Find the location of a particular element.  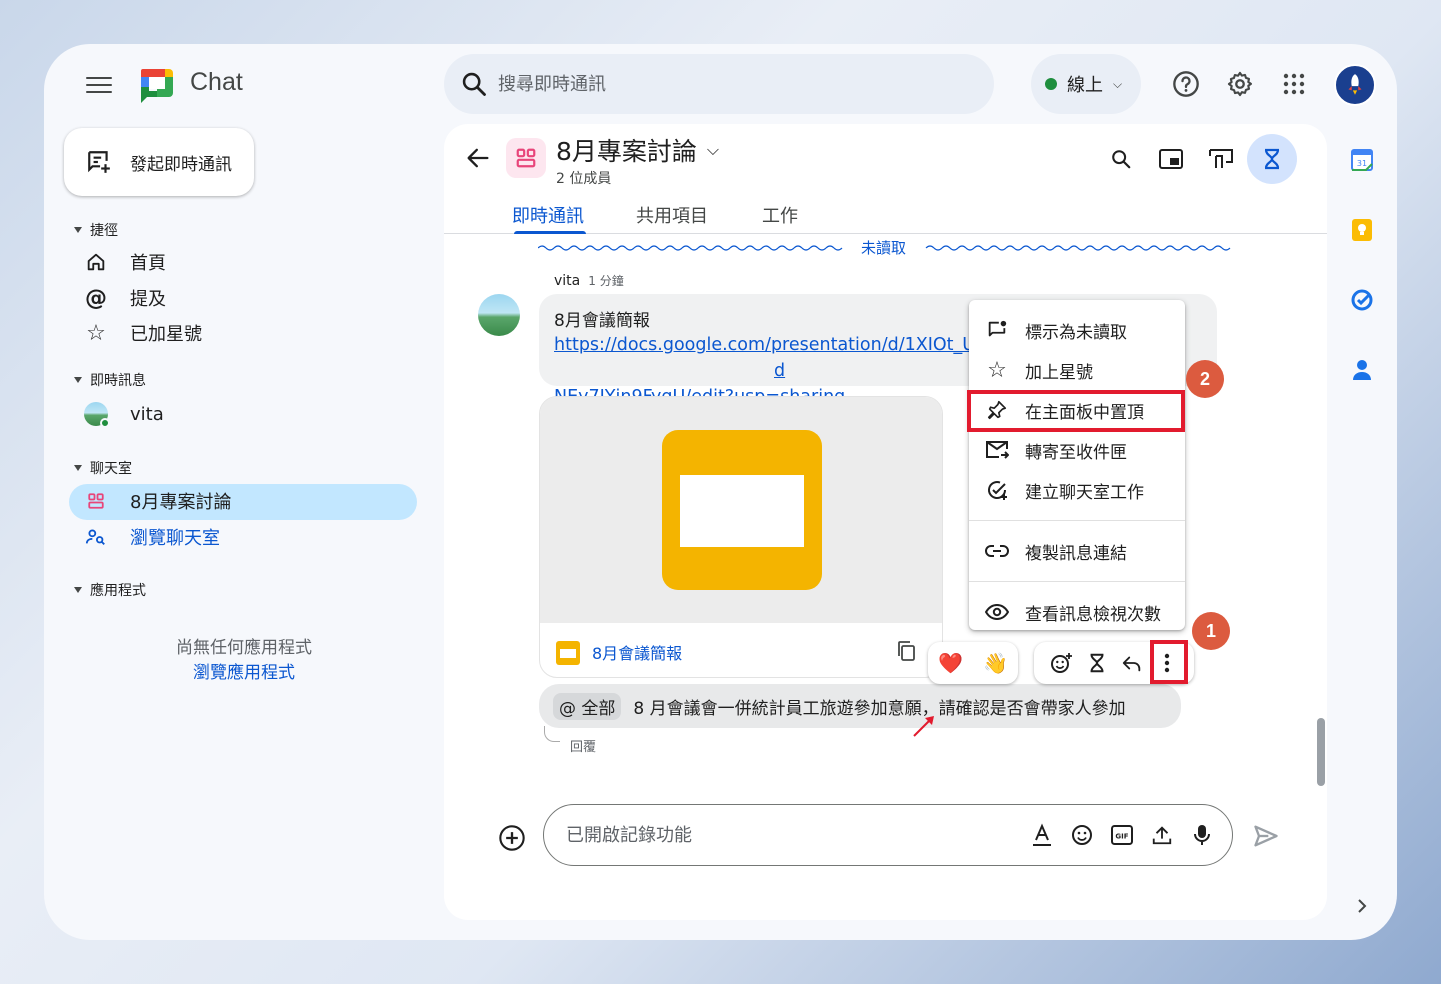

svg-text: GIF is located at coordinates (1121, 837).